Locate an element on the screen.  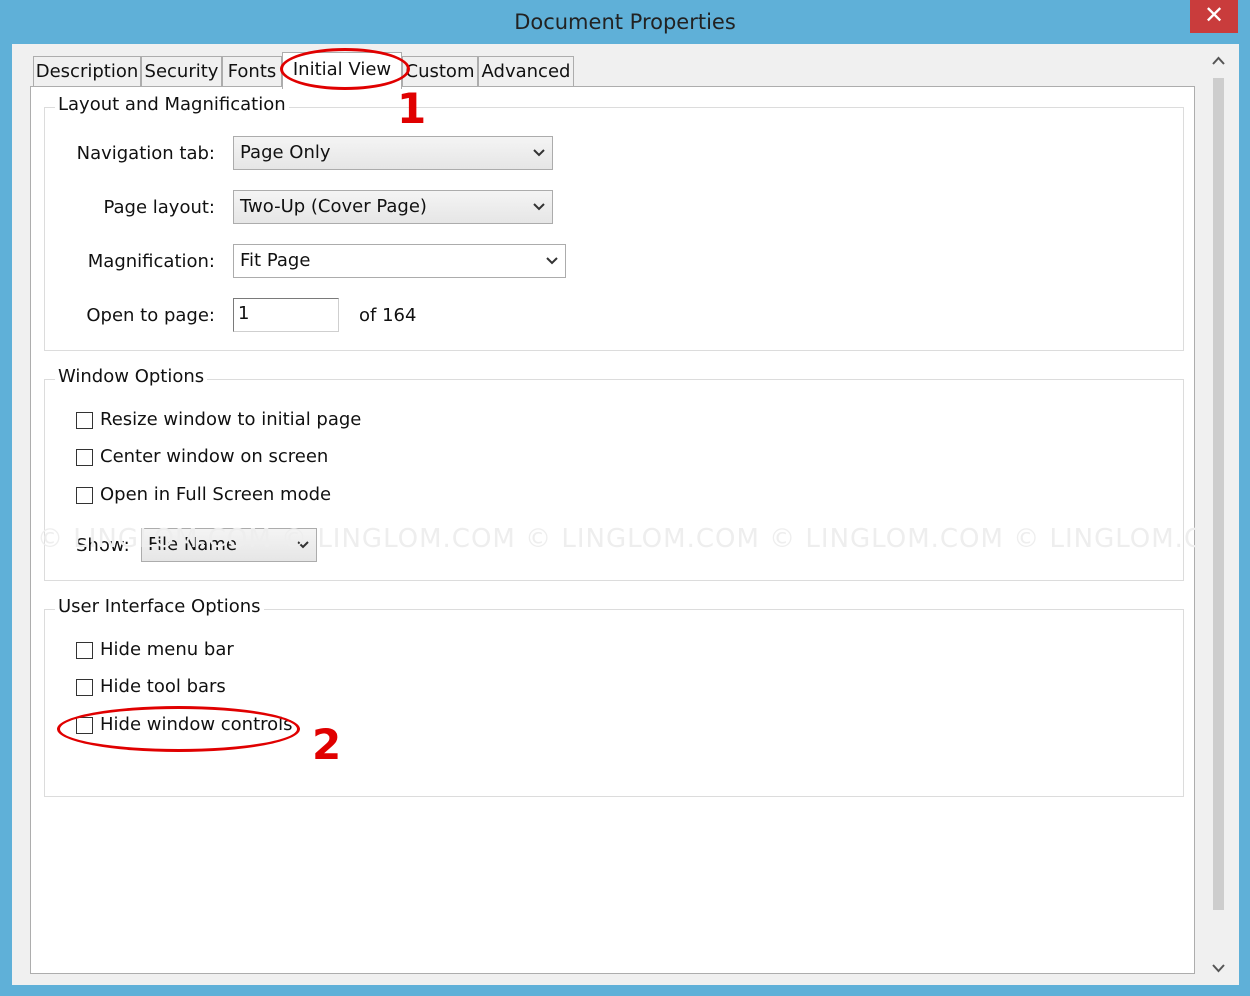
title-bar: Document Properties ✕ is located at coordinates (625, 22).